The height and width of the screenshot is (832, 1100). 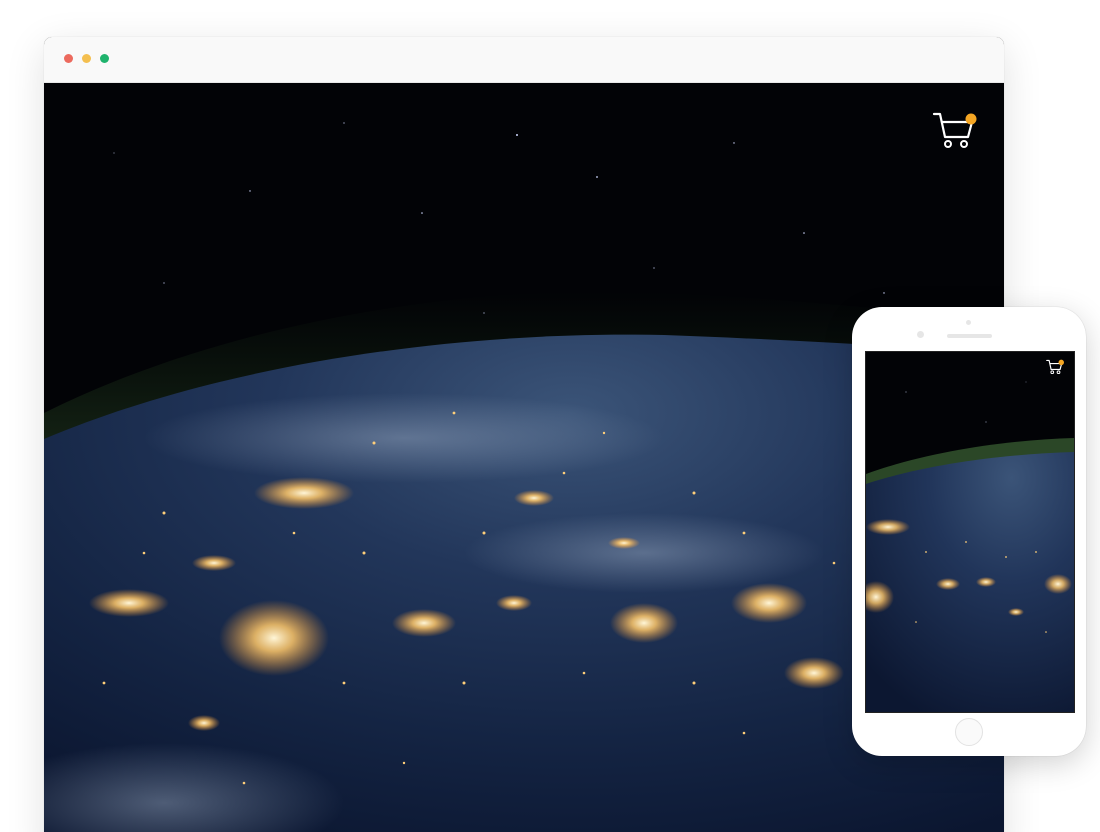 What do you see at coordinates (524, 60) in the screenshot?
I see `browser-title-bar` at bounding box center [524, 60].